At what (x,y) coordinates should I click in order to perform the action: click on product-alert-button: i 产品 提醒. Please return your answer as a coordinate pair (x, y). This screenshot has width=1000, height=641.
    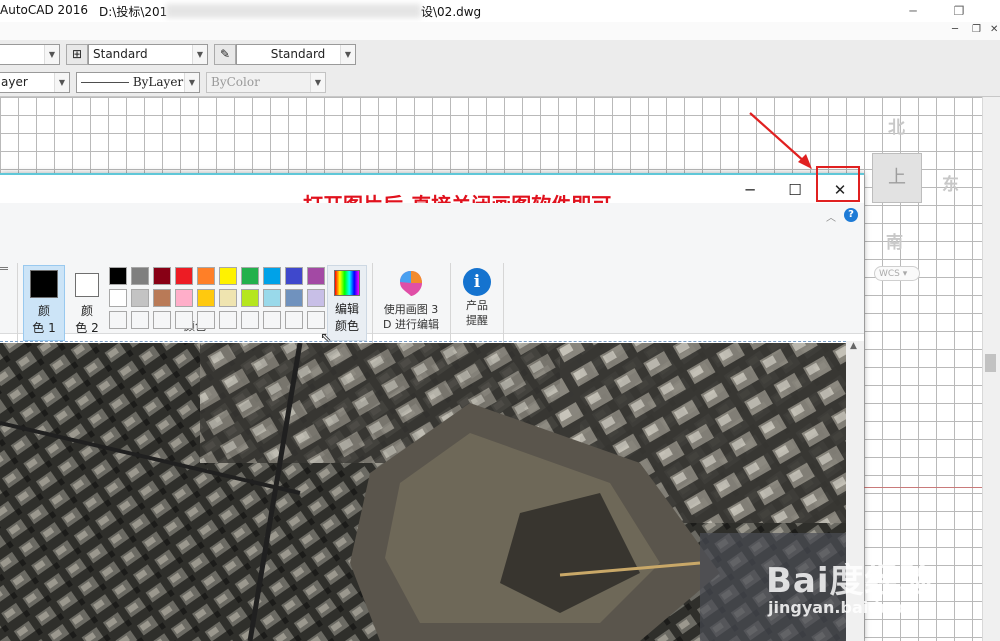
    Looking at the image, I should click on (477, 303).